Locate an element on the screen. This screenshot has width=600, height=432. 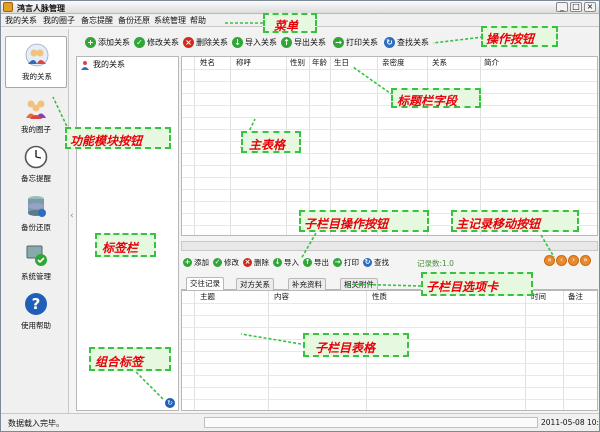
callout-label-bar: 标签栏 is located at coordinates (125, 245).